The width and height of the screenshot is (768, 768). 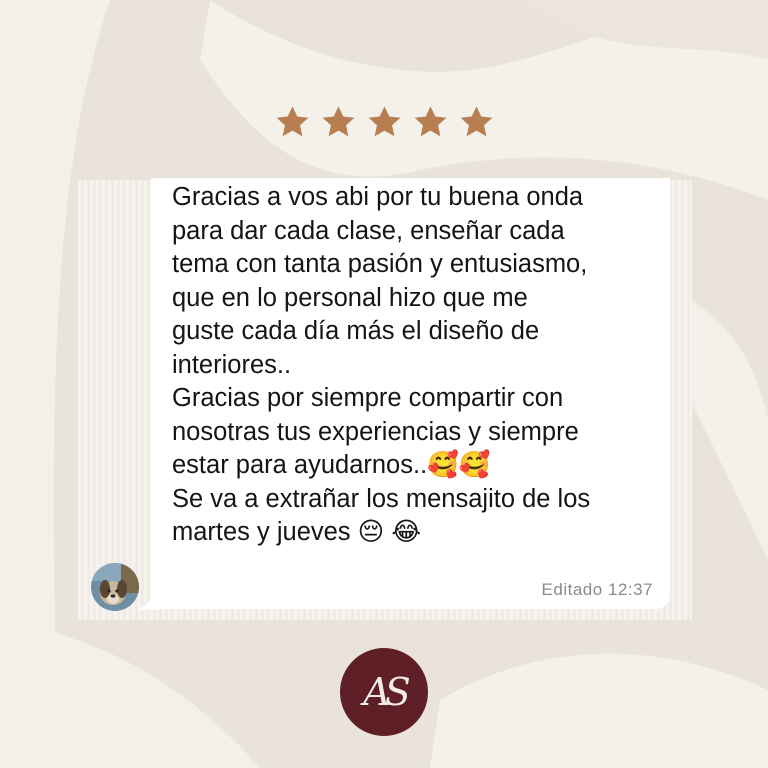 What do you see at coordinates (350, 297) in the screenshot?
I see `message-line: que en lo personal hizo que me` at bounding box center [350, 297].